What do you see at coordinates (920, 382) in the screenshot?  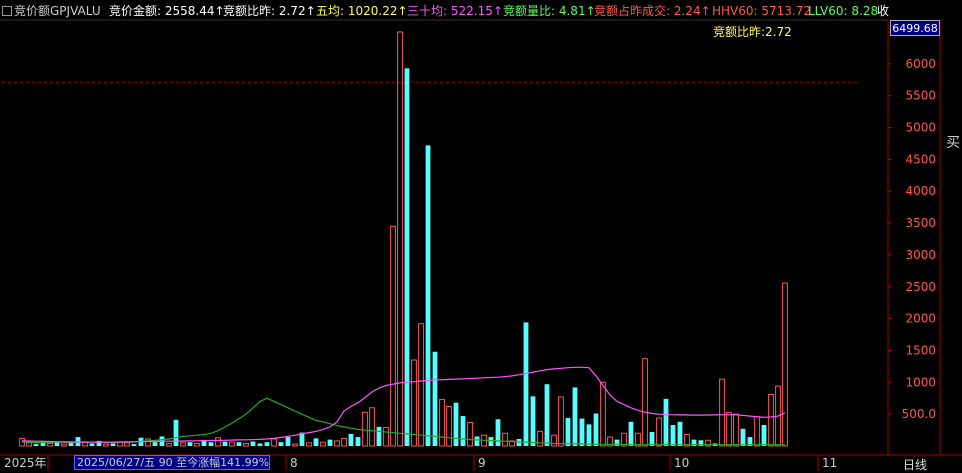 I see `axis-tick-label: 1000` at bounding box center [920, 382].